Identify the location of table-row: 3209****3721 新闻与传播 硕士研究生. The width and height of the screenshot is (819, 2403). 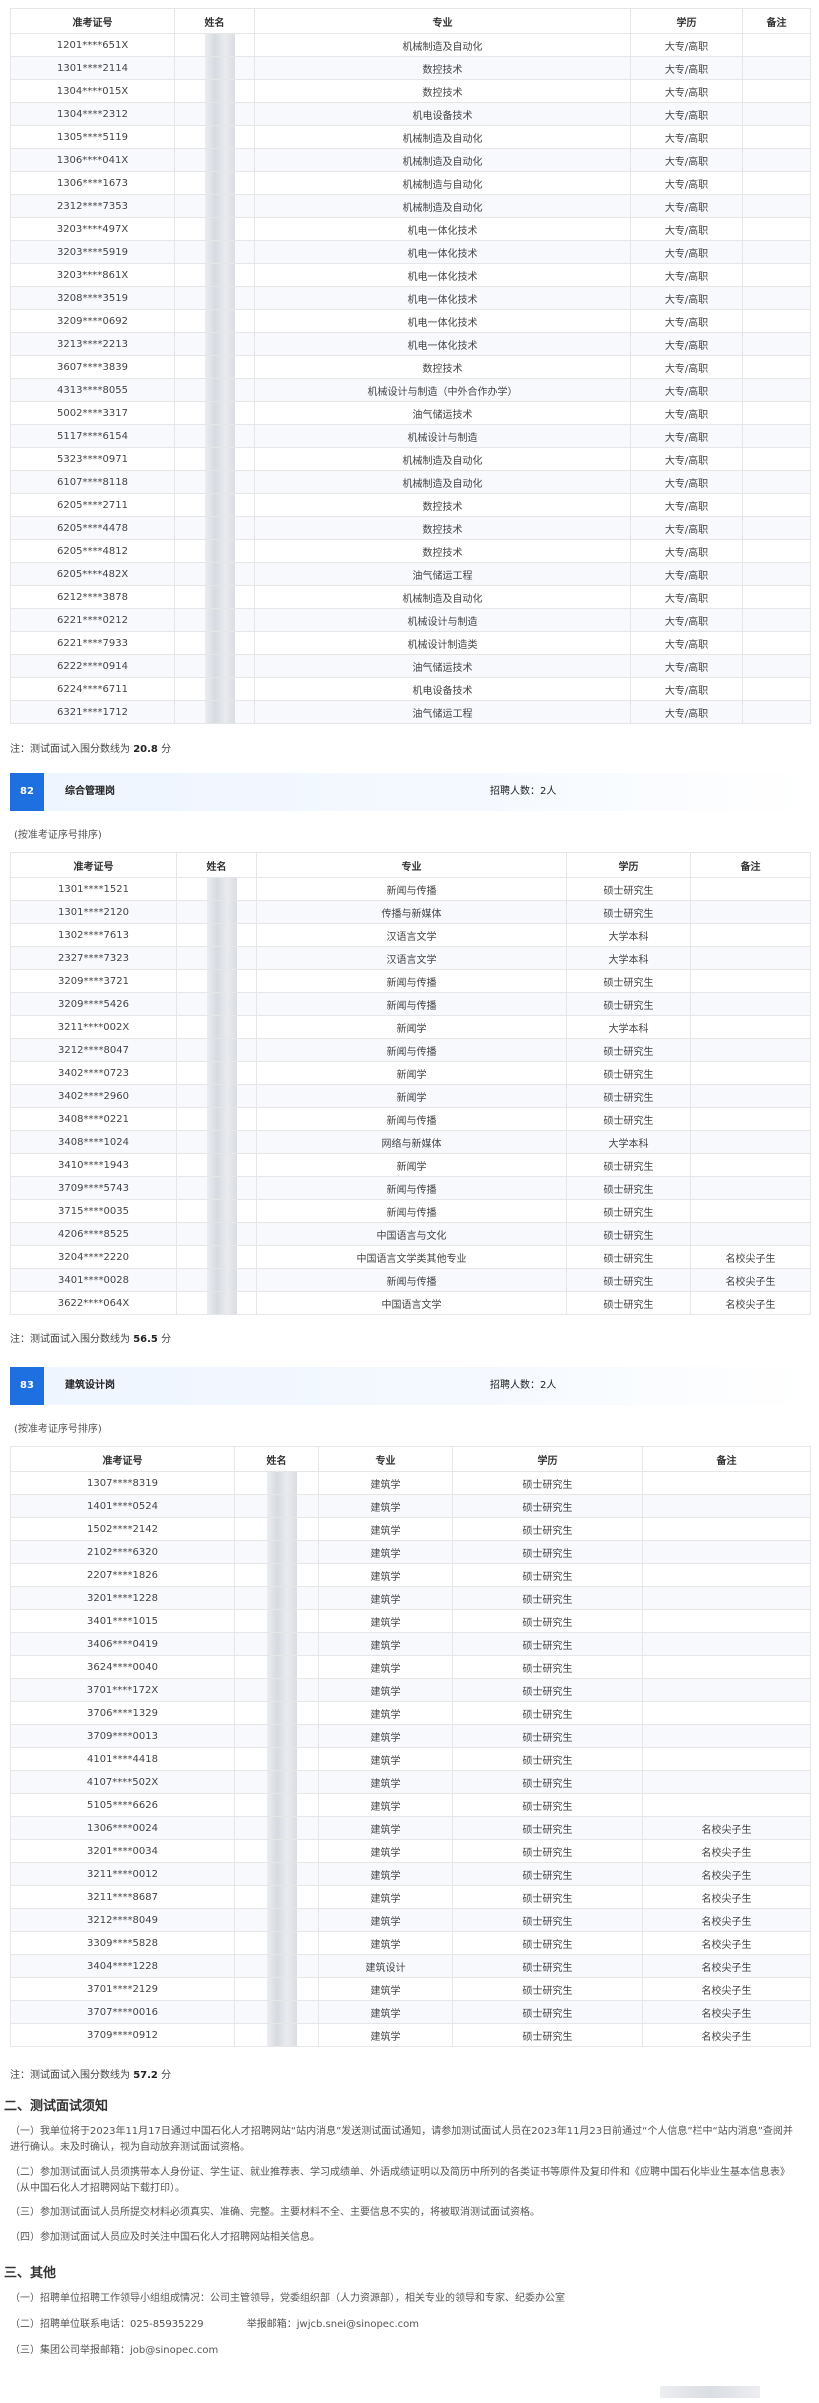
(410, 981).